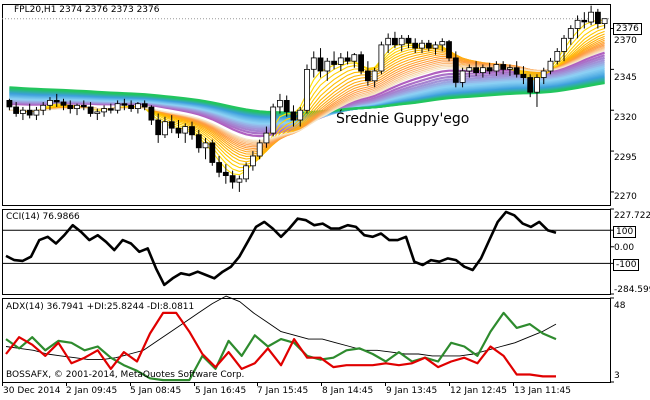 The width and height of the screenshot is (650, 400). Describe the element at coordinates (625, 197) in the screenshot. I see `price-tick: 2270` at that location.